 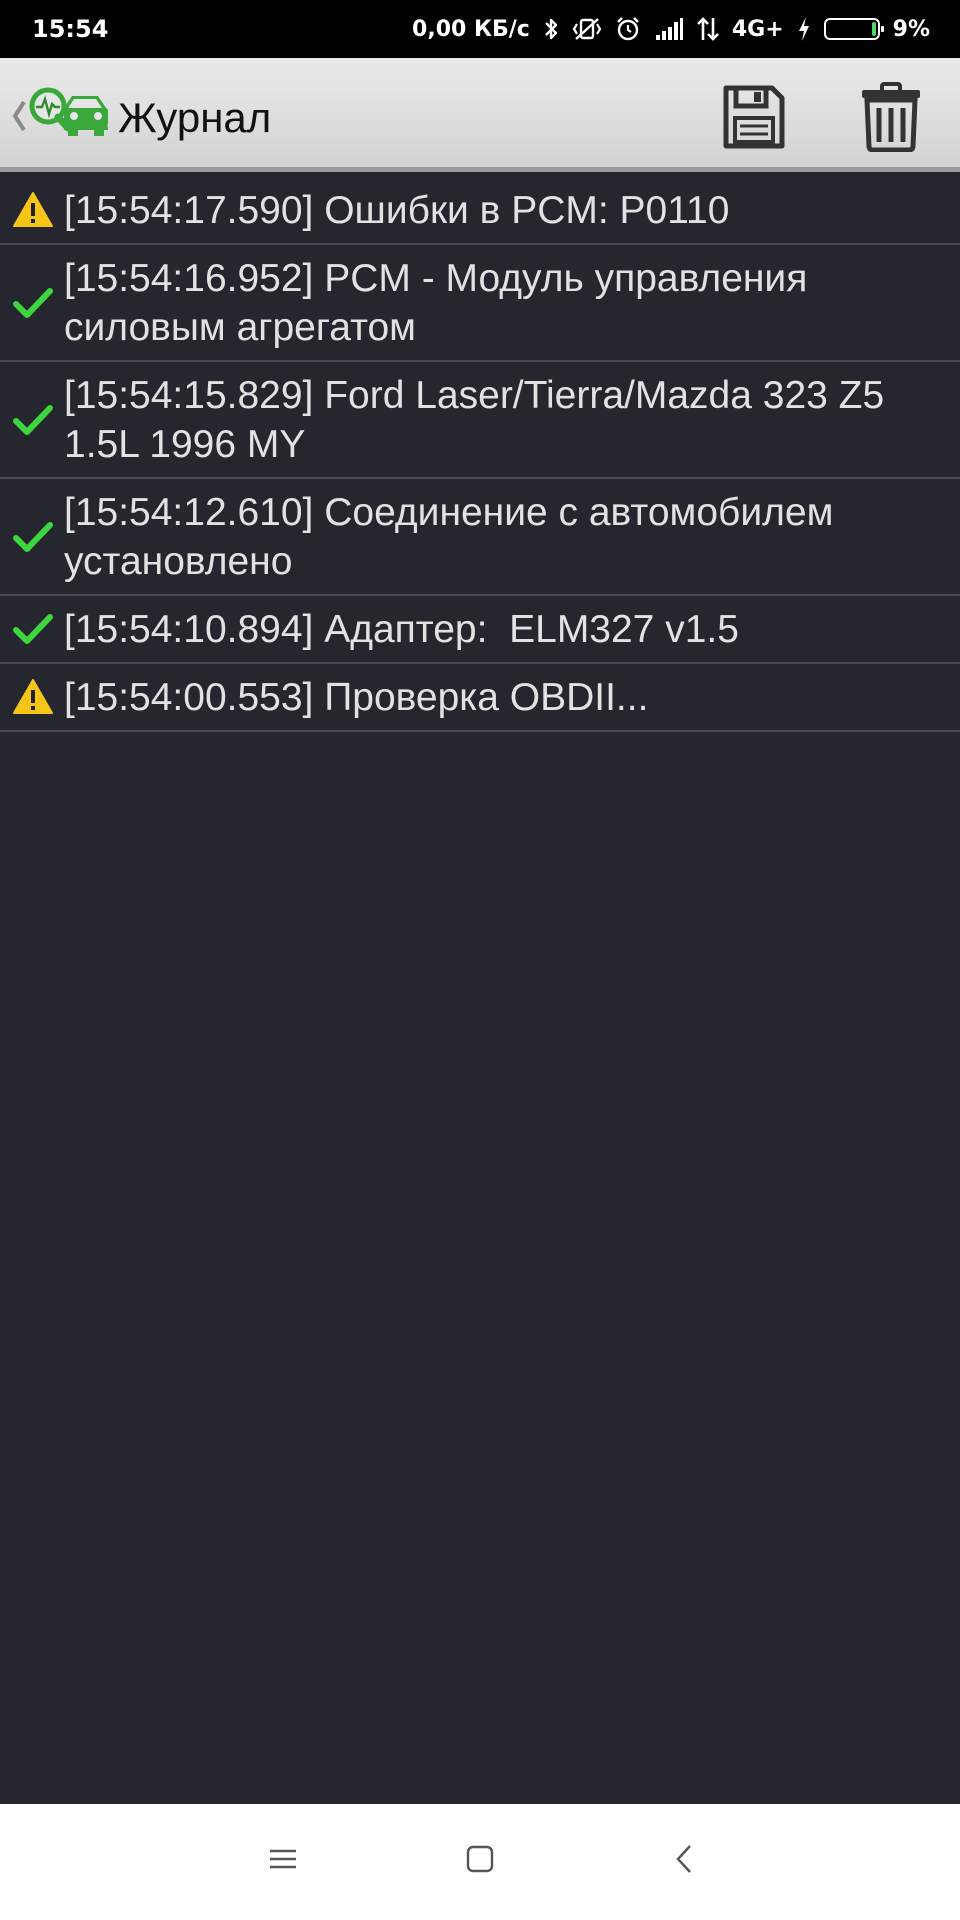 What do you see at coordinates (480, 115) in the screenshot?
I see `app-bar: Журнал` at bounding box center [480, 115].